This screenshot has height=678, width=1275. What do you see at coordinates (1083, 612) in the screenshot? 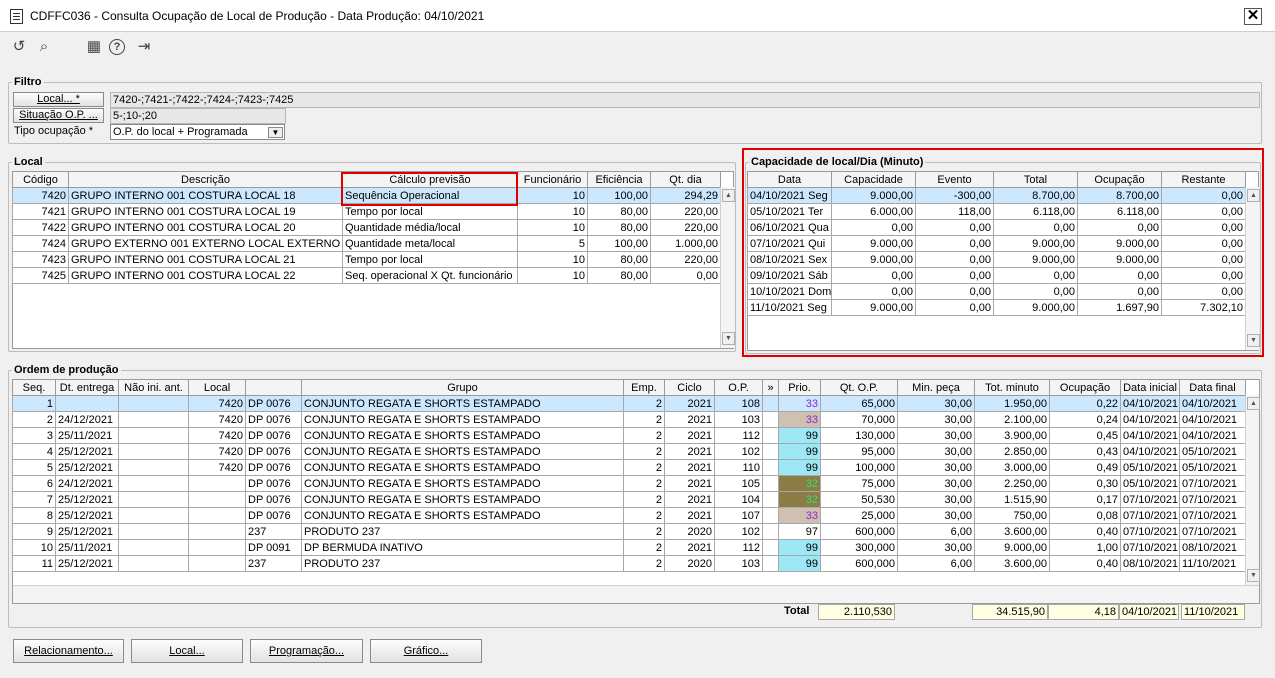
I see `total-ocupacao: 4,18` at bounding box center [1083, 612].